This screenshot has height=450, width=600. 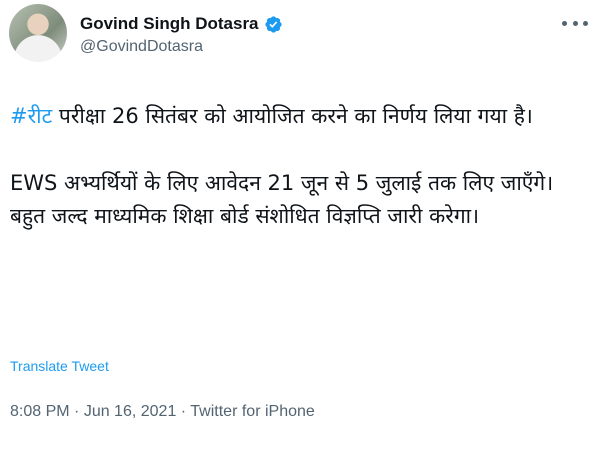 What do you see at coordinates (130, 411) in the screenshot?
I see `tweet-date: Jun 16, 2021` at bounding box center [130, 411].